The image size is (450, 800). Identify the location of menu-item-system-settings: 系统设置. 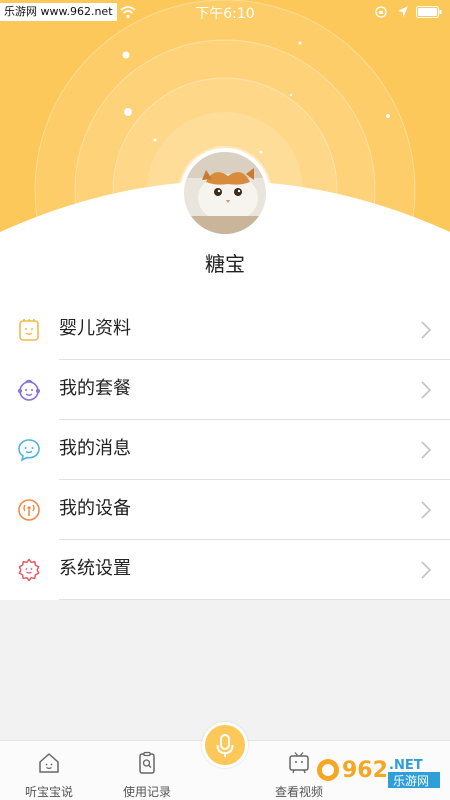
(225, 570).